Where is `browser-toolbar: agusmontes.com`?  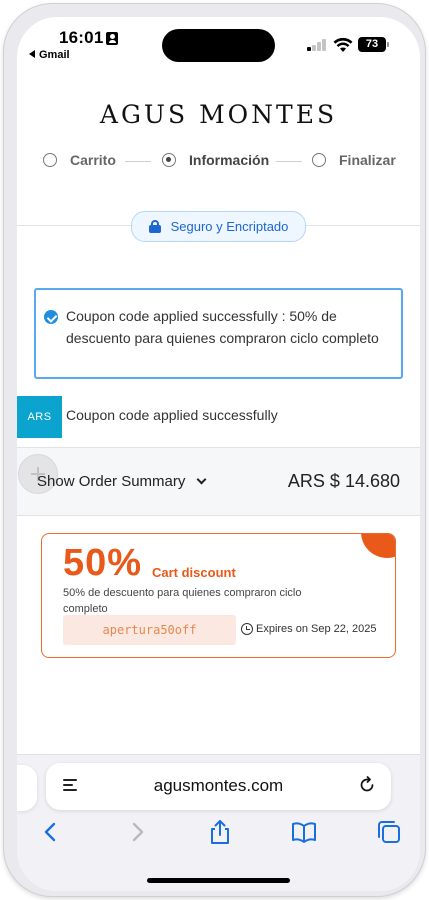
browser-toolbar: agusmontes.com is located at coordinates (218, 822).